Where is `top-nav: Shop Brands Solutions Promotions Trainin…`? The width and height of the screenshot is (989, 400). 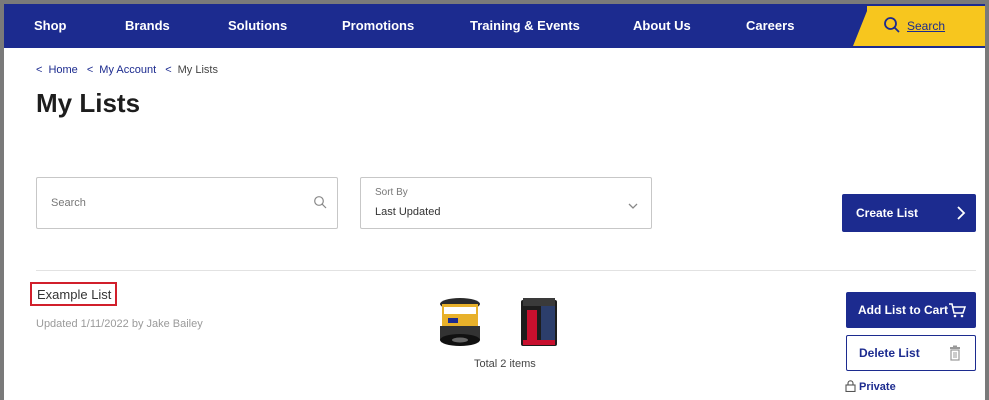
top-nav: Shop Brands Solutions Promotions Trainin… is located at coordinates (494, 26).